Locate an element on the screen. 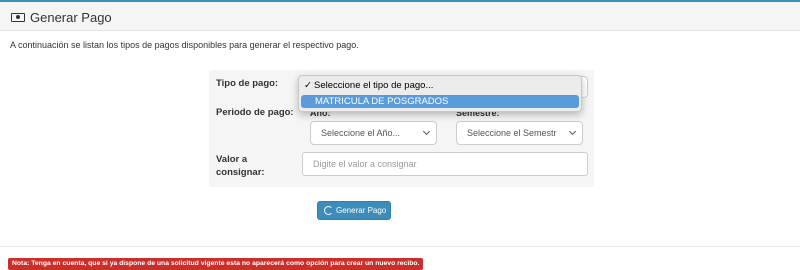 The width and height of the screenshot is (800, 270). semestre-select: Seleccione el Semestr is located at coordinates (519, 133).